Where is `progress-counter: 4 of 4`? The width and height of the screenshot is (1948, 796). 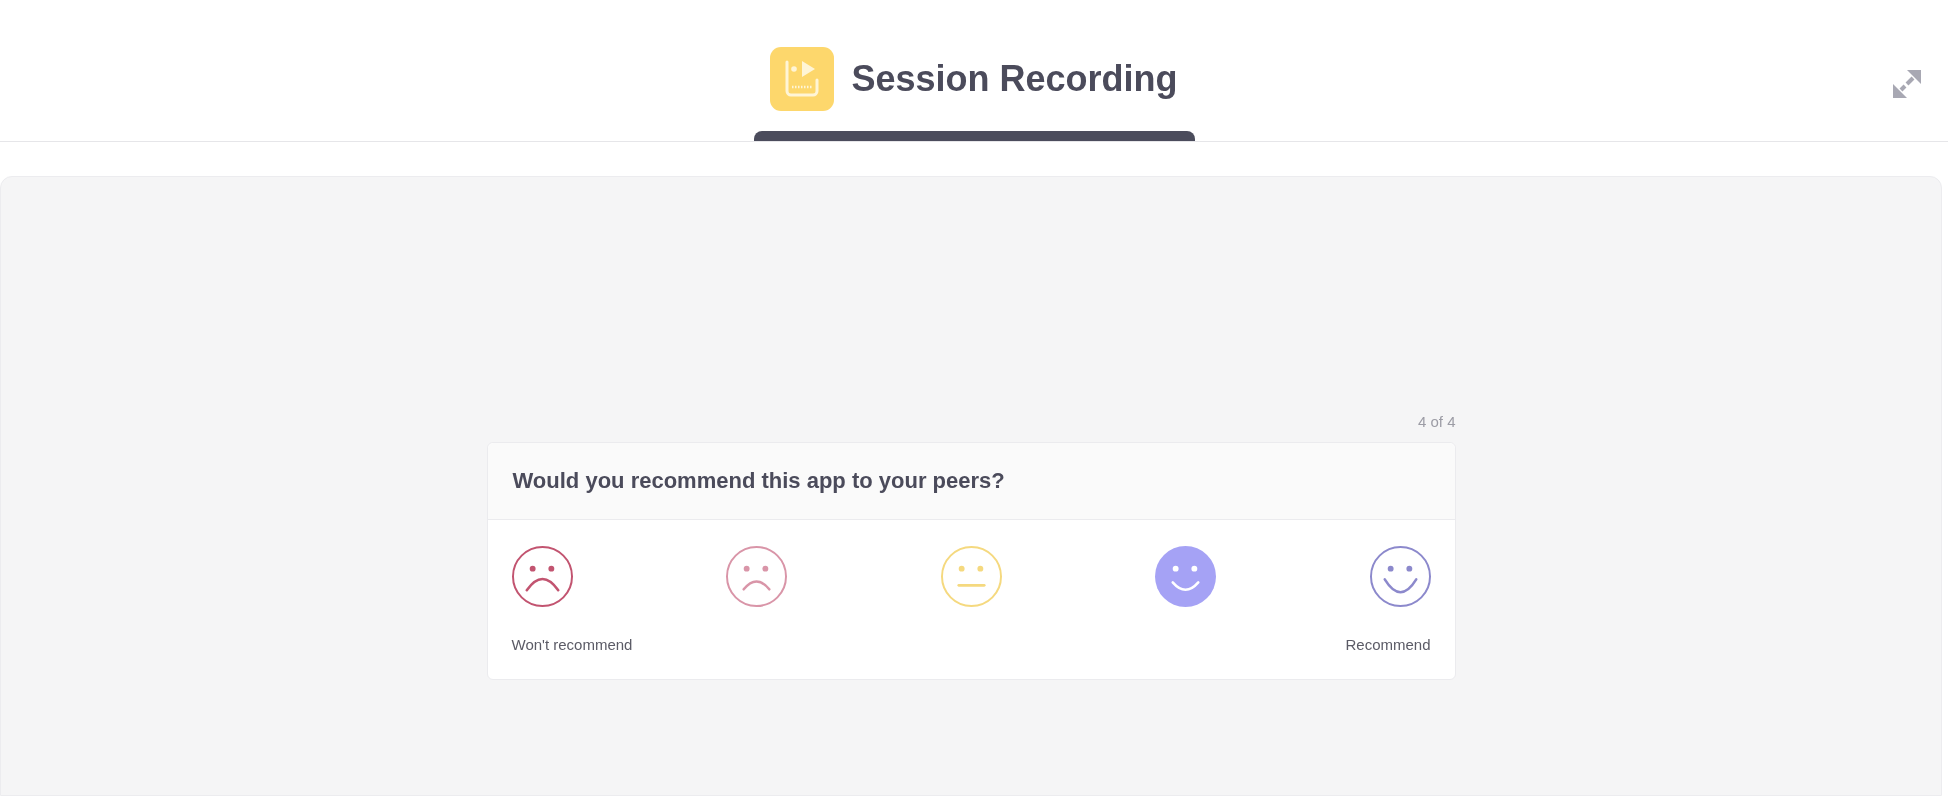 progress-counter: 4 of 4 is located at coordinates (1436, 422).